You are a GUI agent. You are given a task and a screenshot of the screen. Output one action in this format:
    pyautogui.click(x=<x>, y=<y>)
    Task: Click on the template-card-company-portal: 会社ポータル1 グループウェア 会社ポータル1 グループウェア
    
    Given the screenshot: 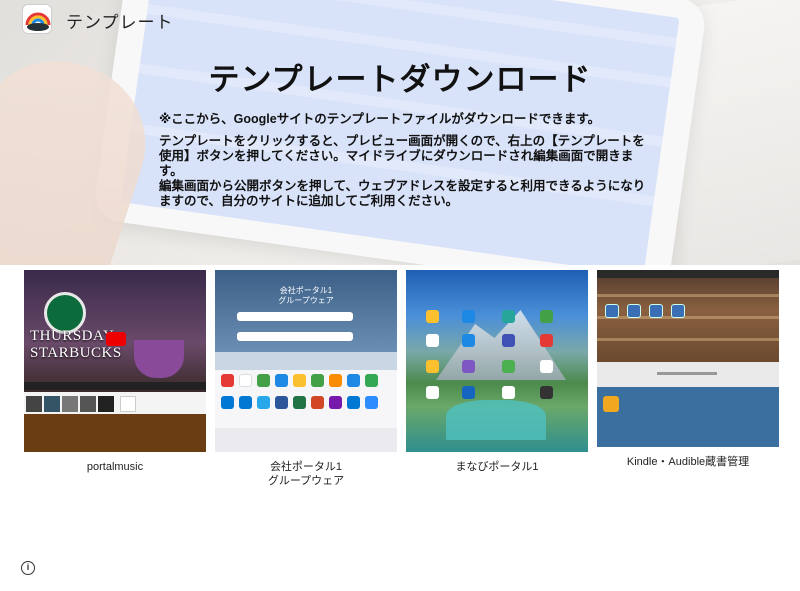 What is the action you would take?
    pyautogui.click(x=306, y=379)
    